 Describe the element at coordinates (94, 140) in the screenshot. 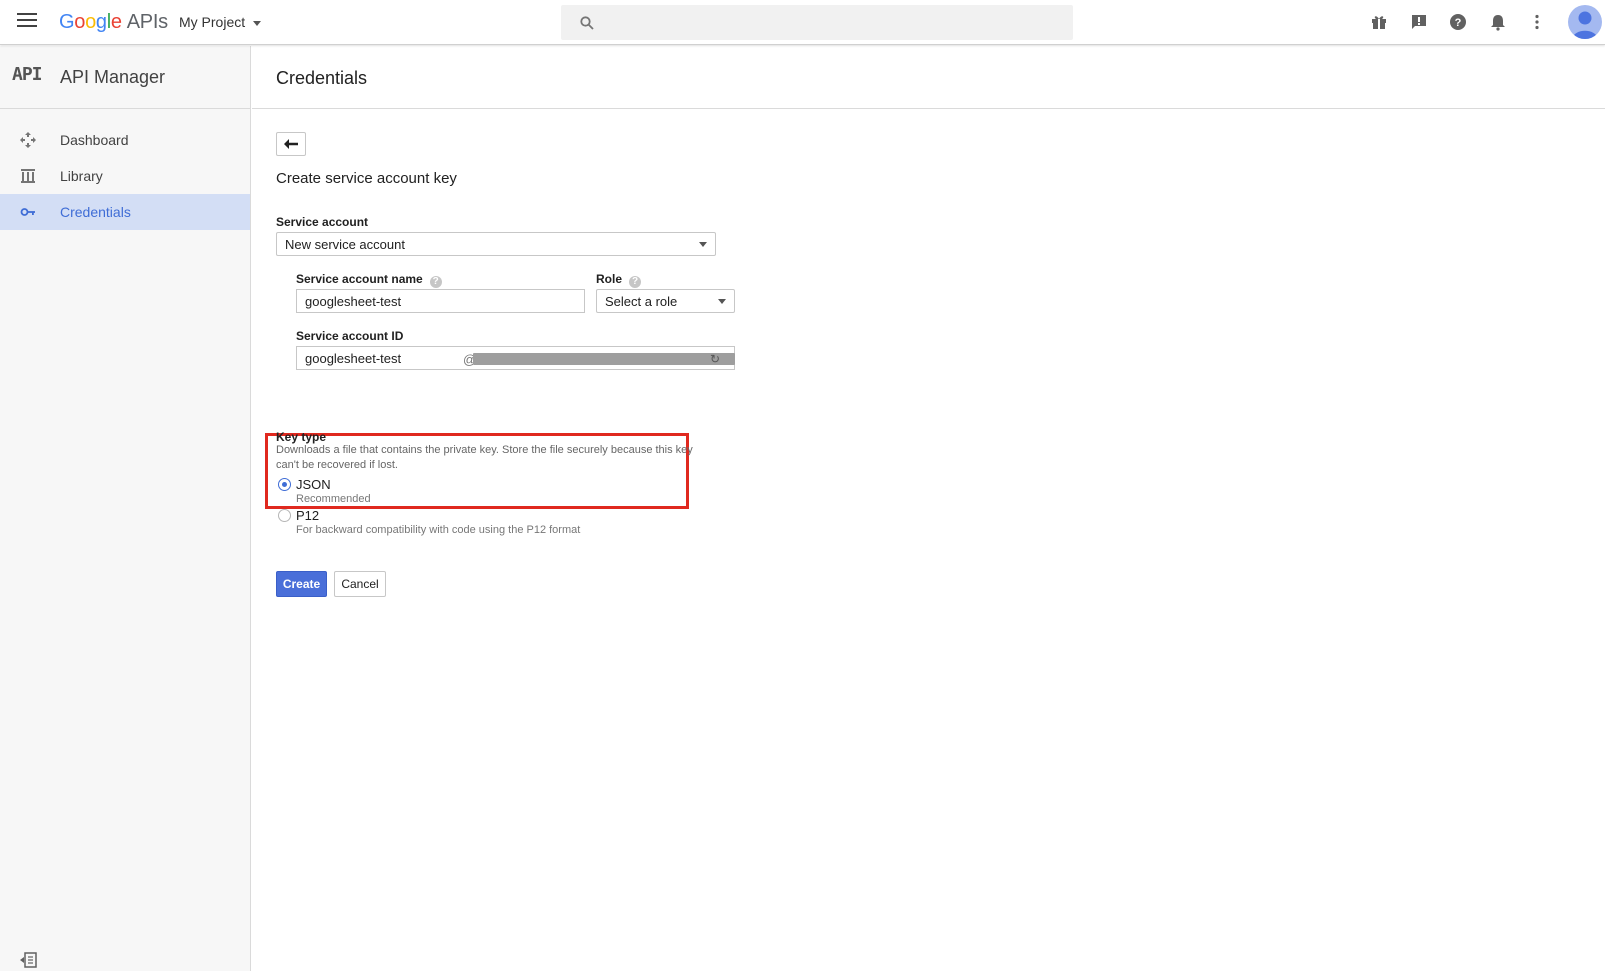

I see `sidebar-item-label: Dashboard` at that location.